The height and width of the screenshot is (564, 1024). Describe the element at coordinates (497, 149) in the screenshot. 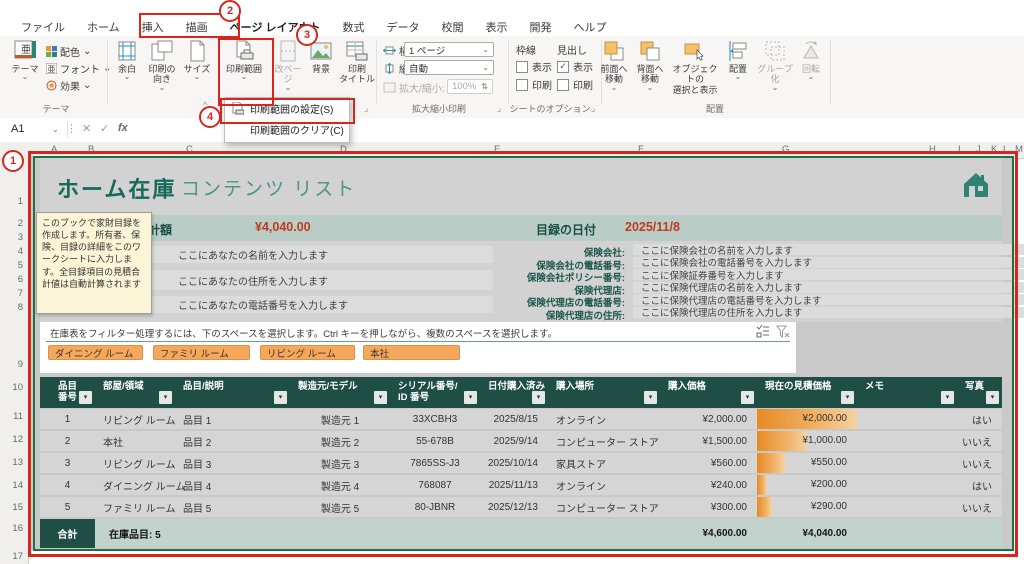

I see `column-header-E: E` at that location.